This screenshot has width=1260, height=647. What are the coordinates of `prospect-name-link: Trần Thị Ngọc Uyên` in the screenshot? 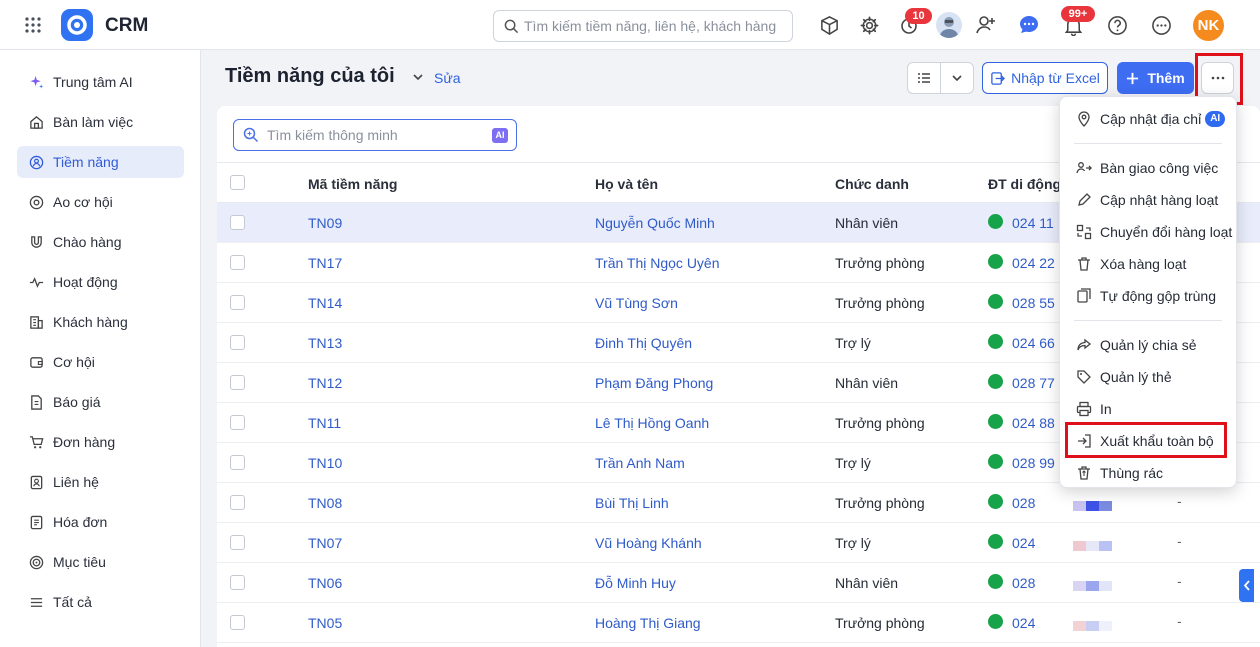 It's located at (657, 263).